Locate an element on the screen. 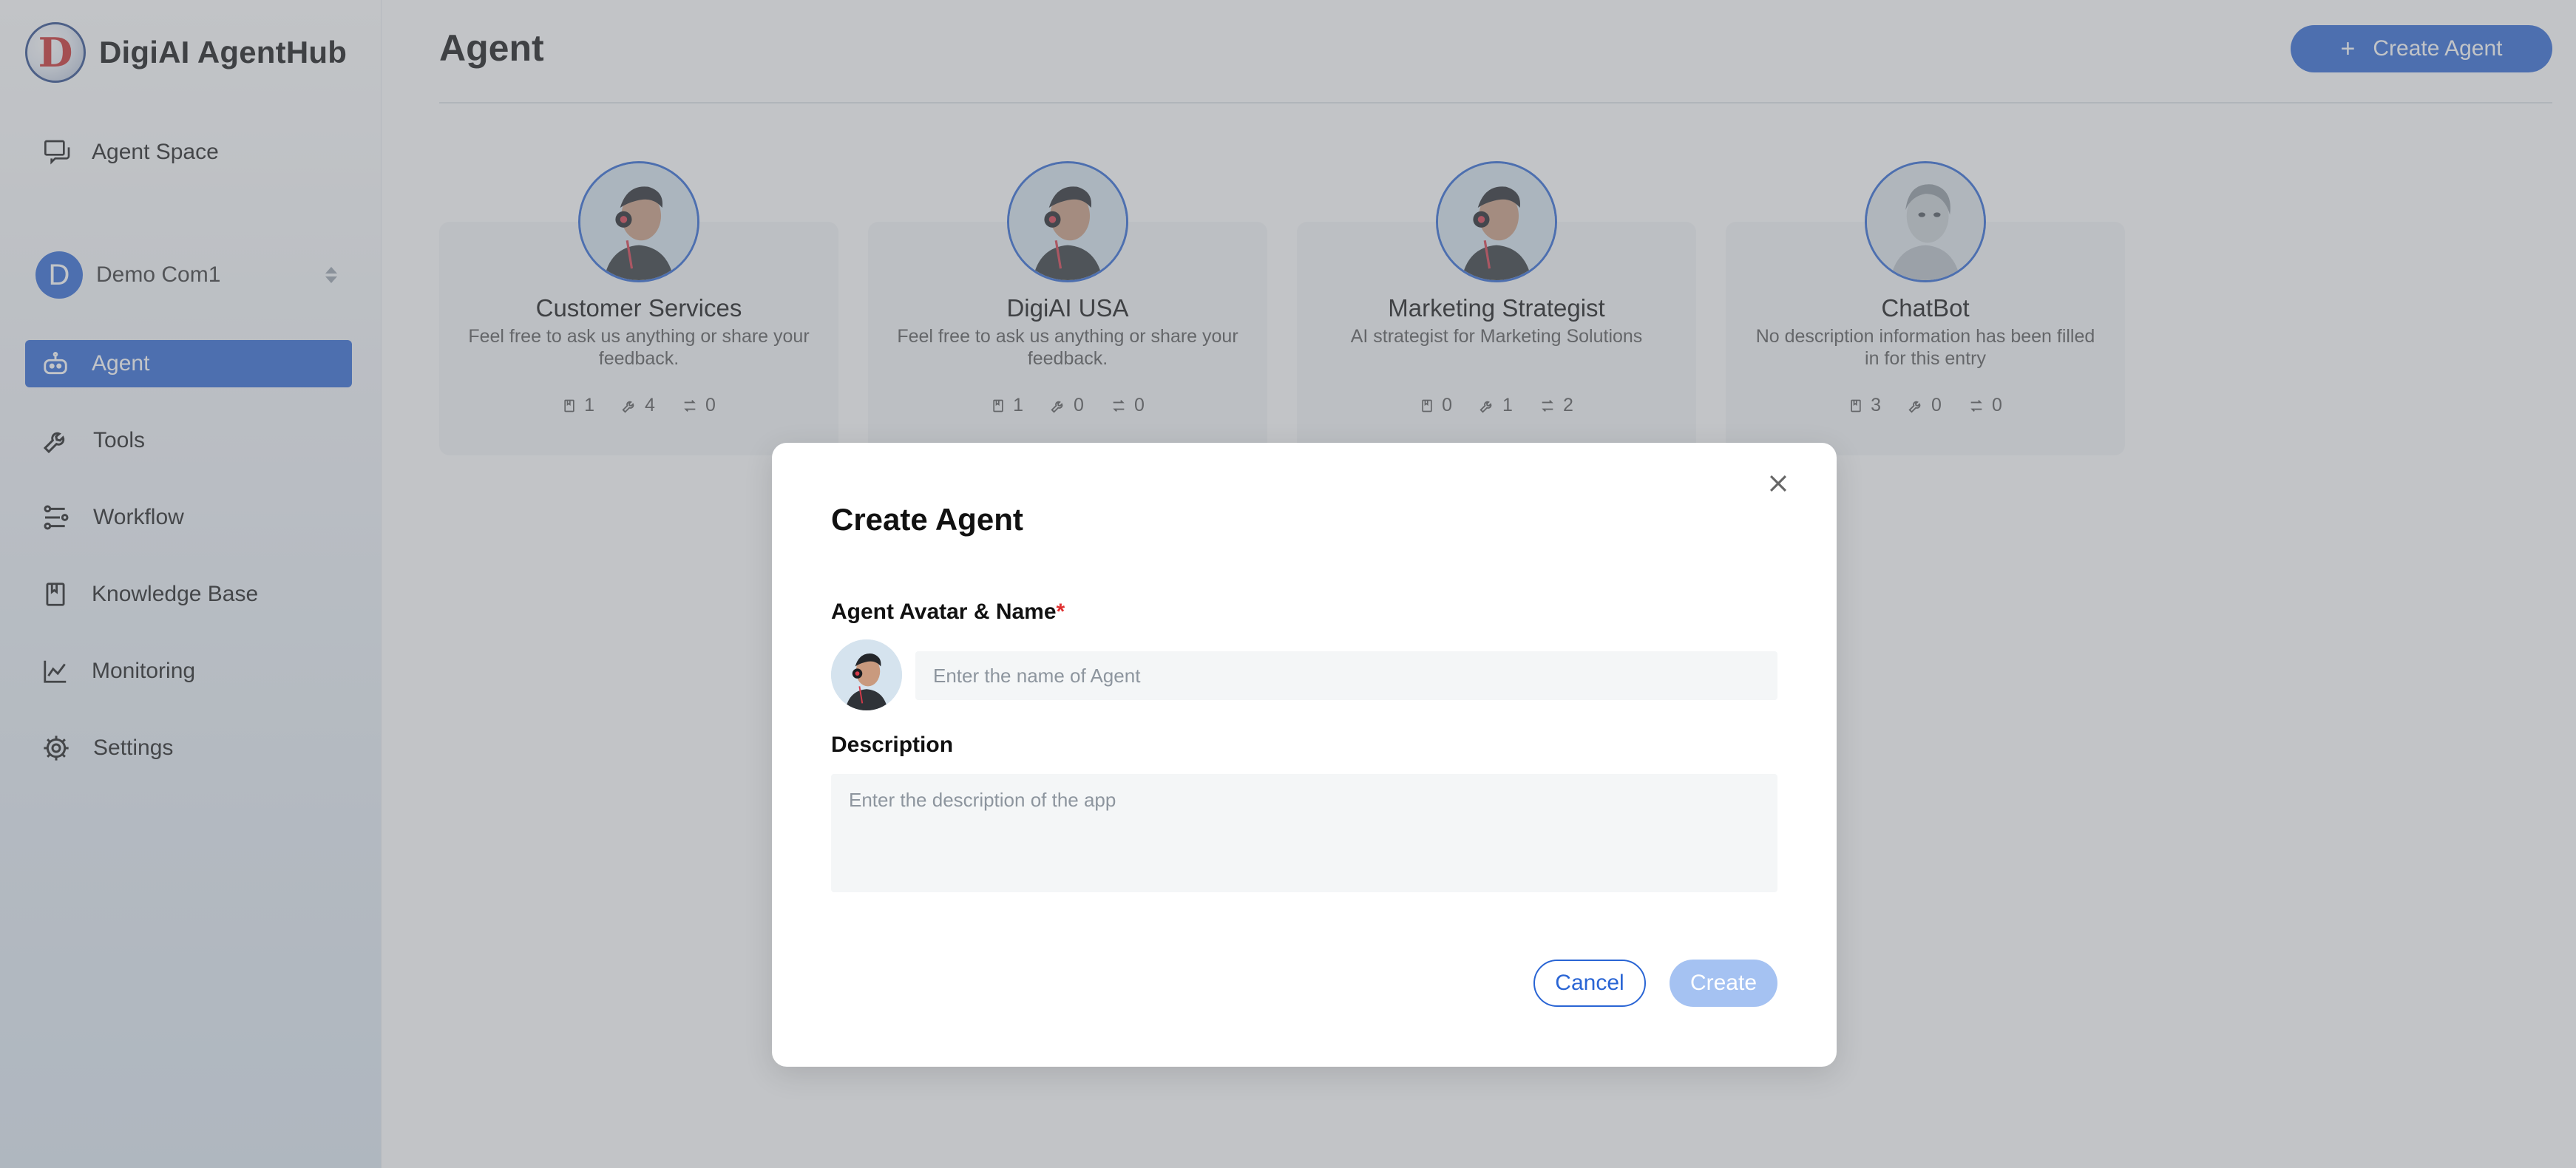 Image resolution: width=2576 pixels, height=1168 pixels. avatar-name-label-text: Agent Avatar & Name is located at coordinates (944, 612).